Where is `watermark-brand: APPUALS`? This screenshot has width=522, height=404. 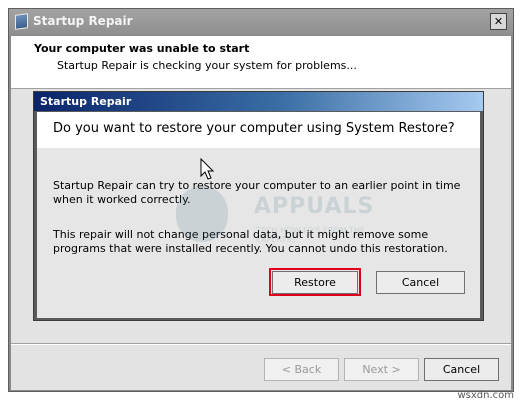
watermark-brand: APPUALS is located at coordinates (314, 206).